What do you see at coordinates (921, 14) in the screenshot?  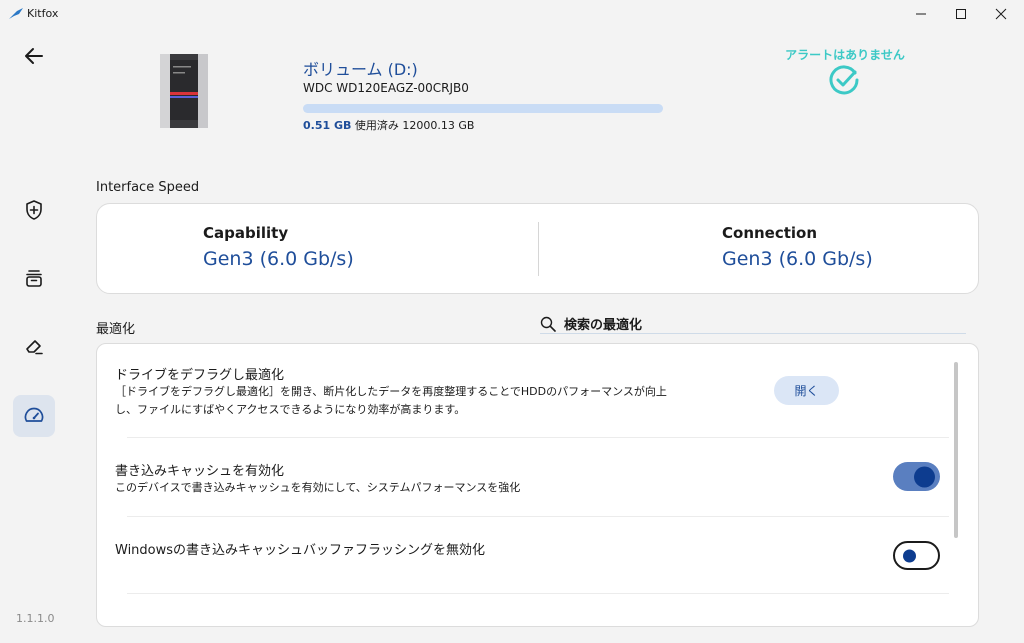 I see `minimize-icon` at bounding box center [921, 14].